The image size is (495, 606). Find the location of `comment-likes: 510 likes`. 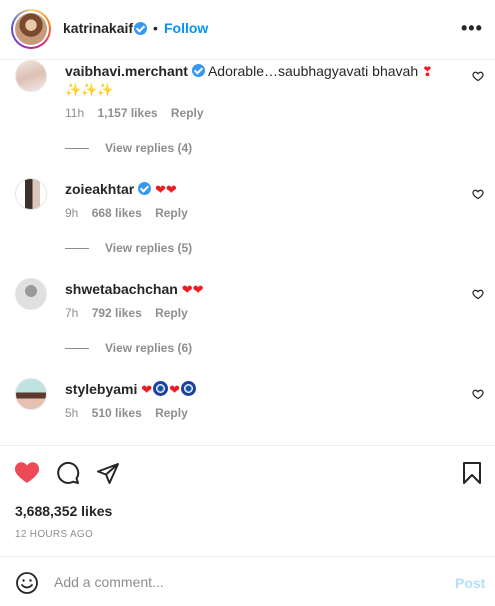

comment-likes: 510 likes is located at coordinates (117, 413).